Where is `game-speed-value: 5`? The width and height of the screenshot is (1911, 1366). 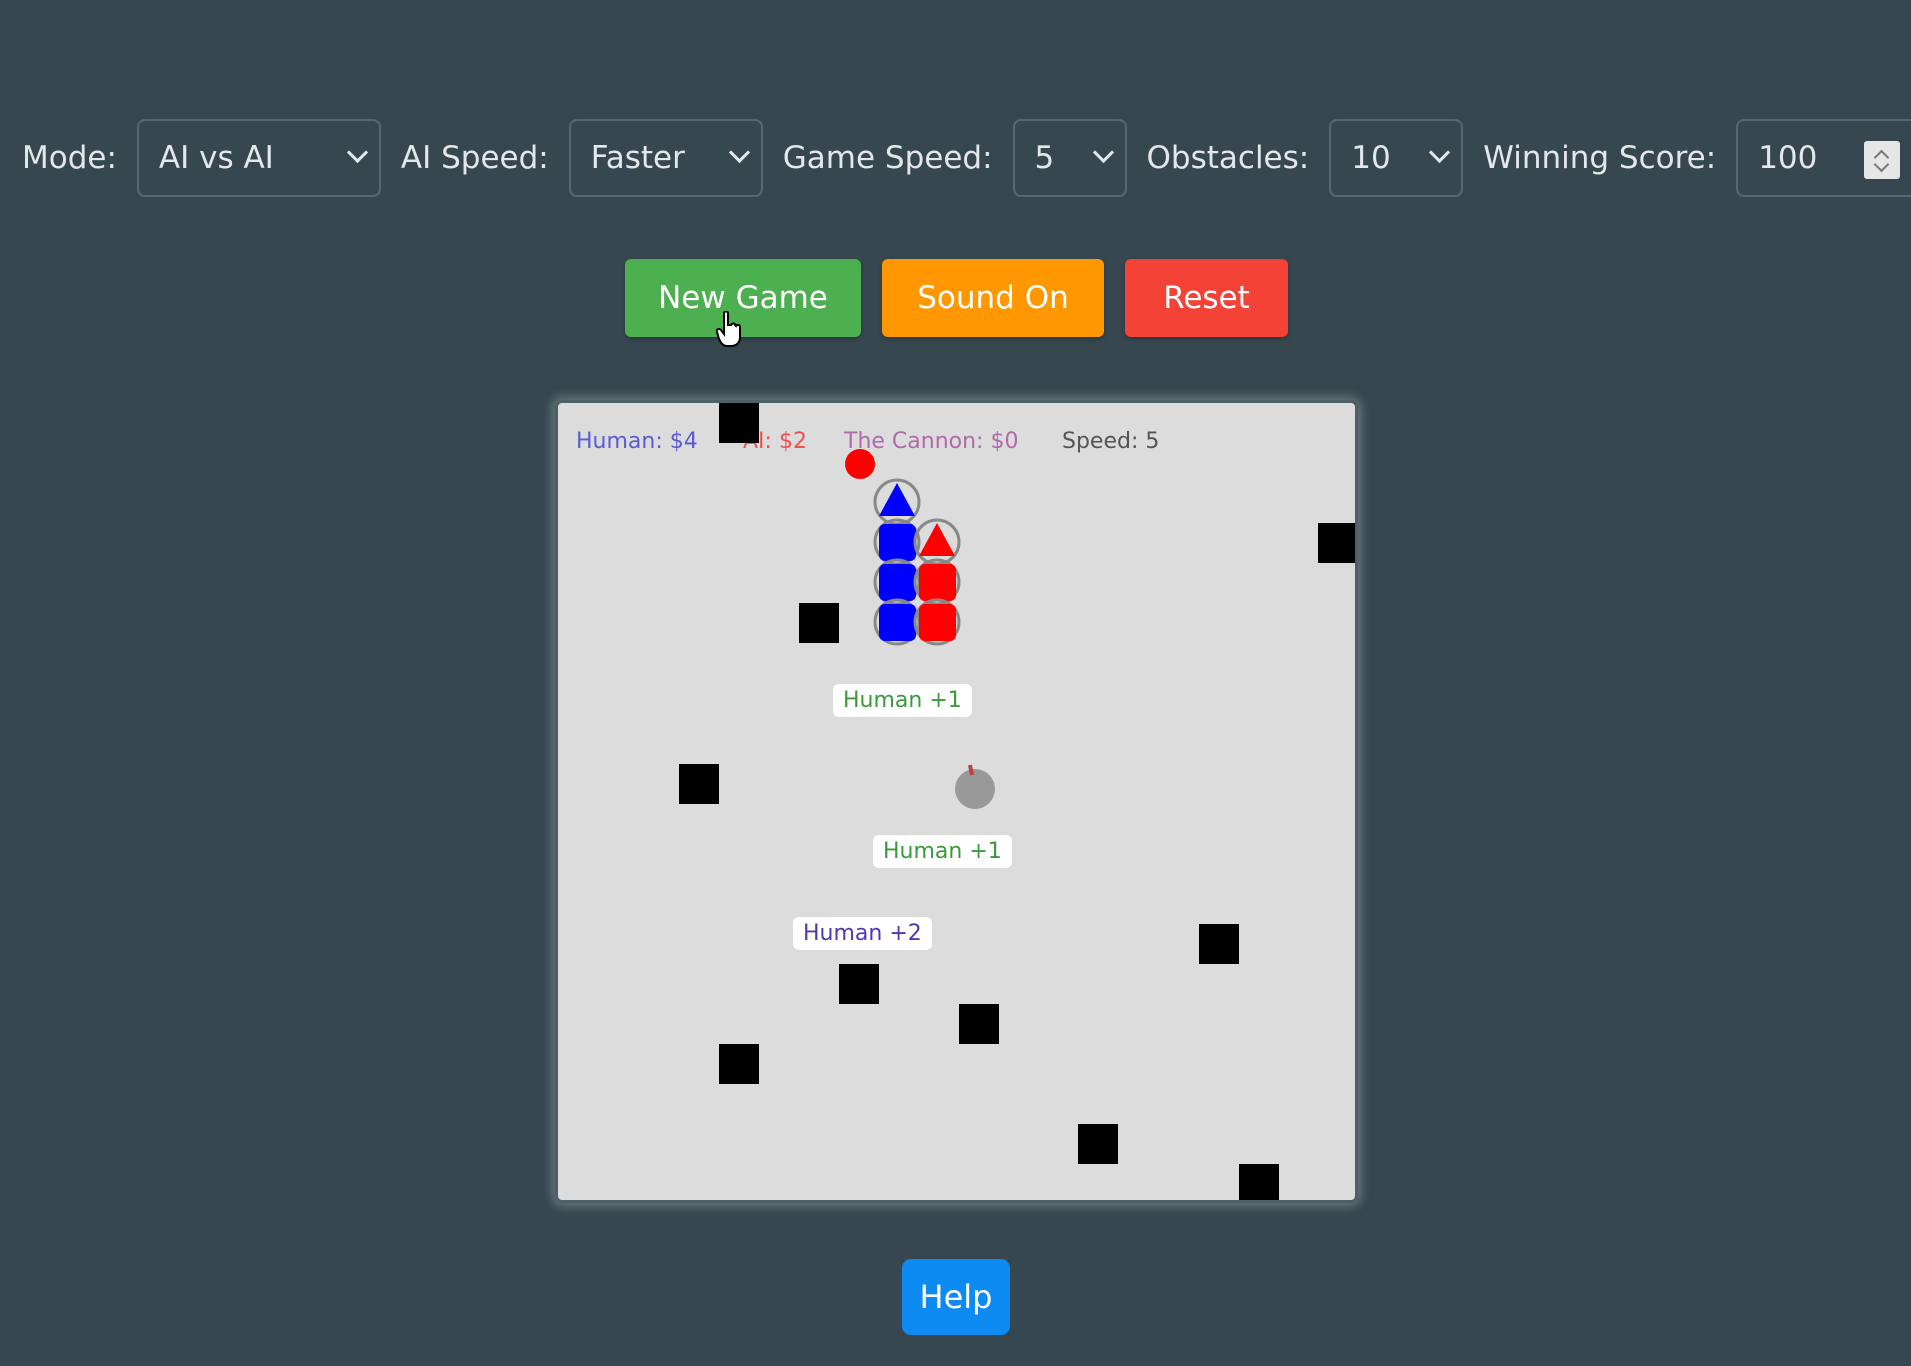 game-speed-value: 5 is located at coordinates (1044, 158).